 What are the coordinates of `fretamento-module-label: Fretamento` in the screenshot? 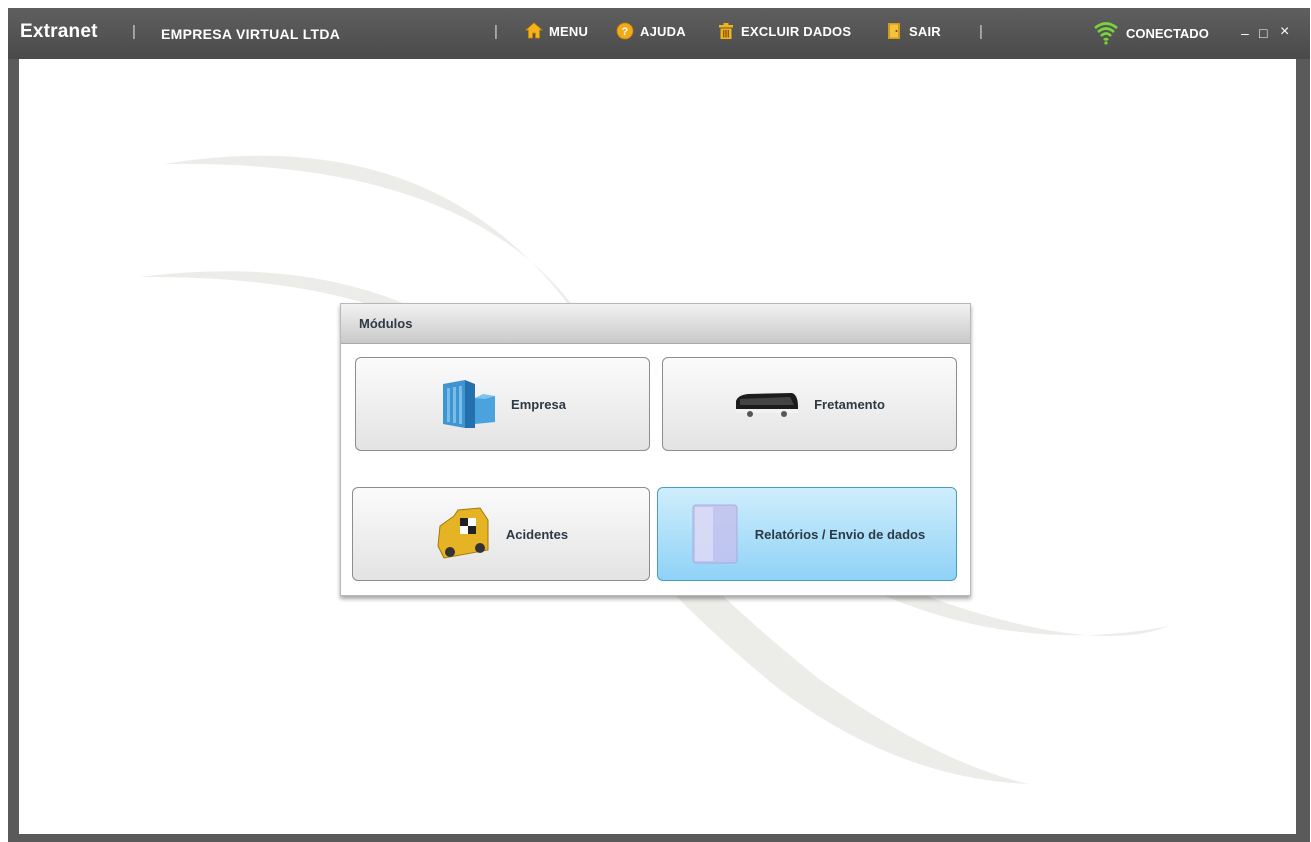 It's located at (849, 404).